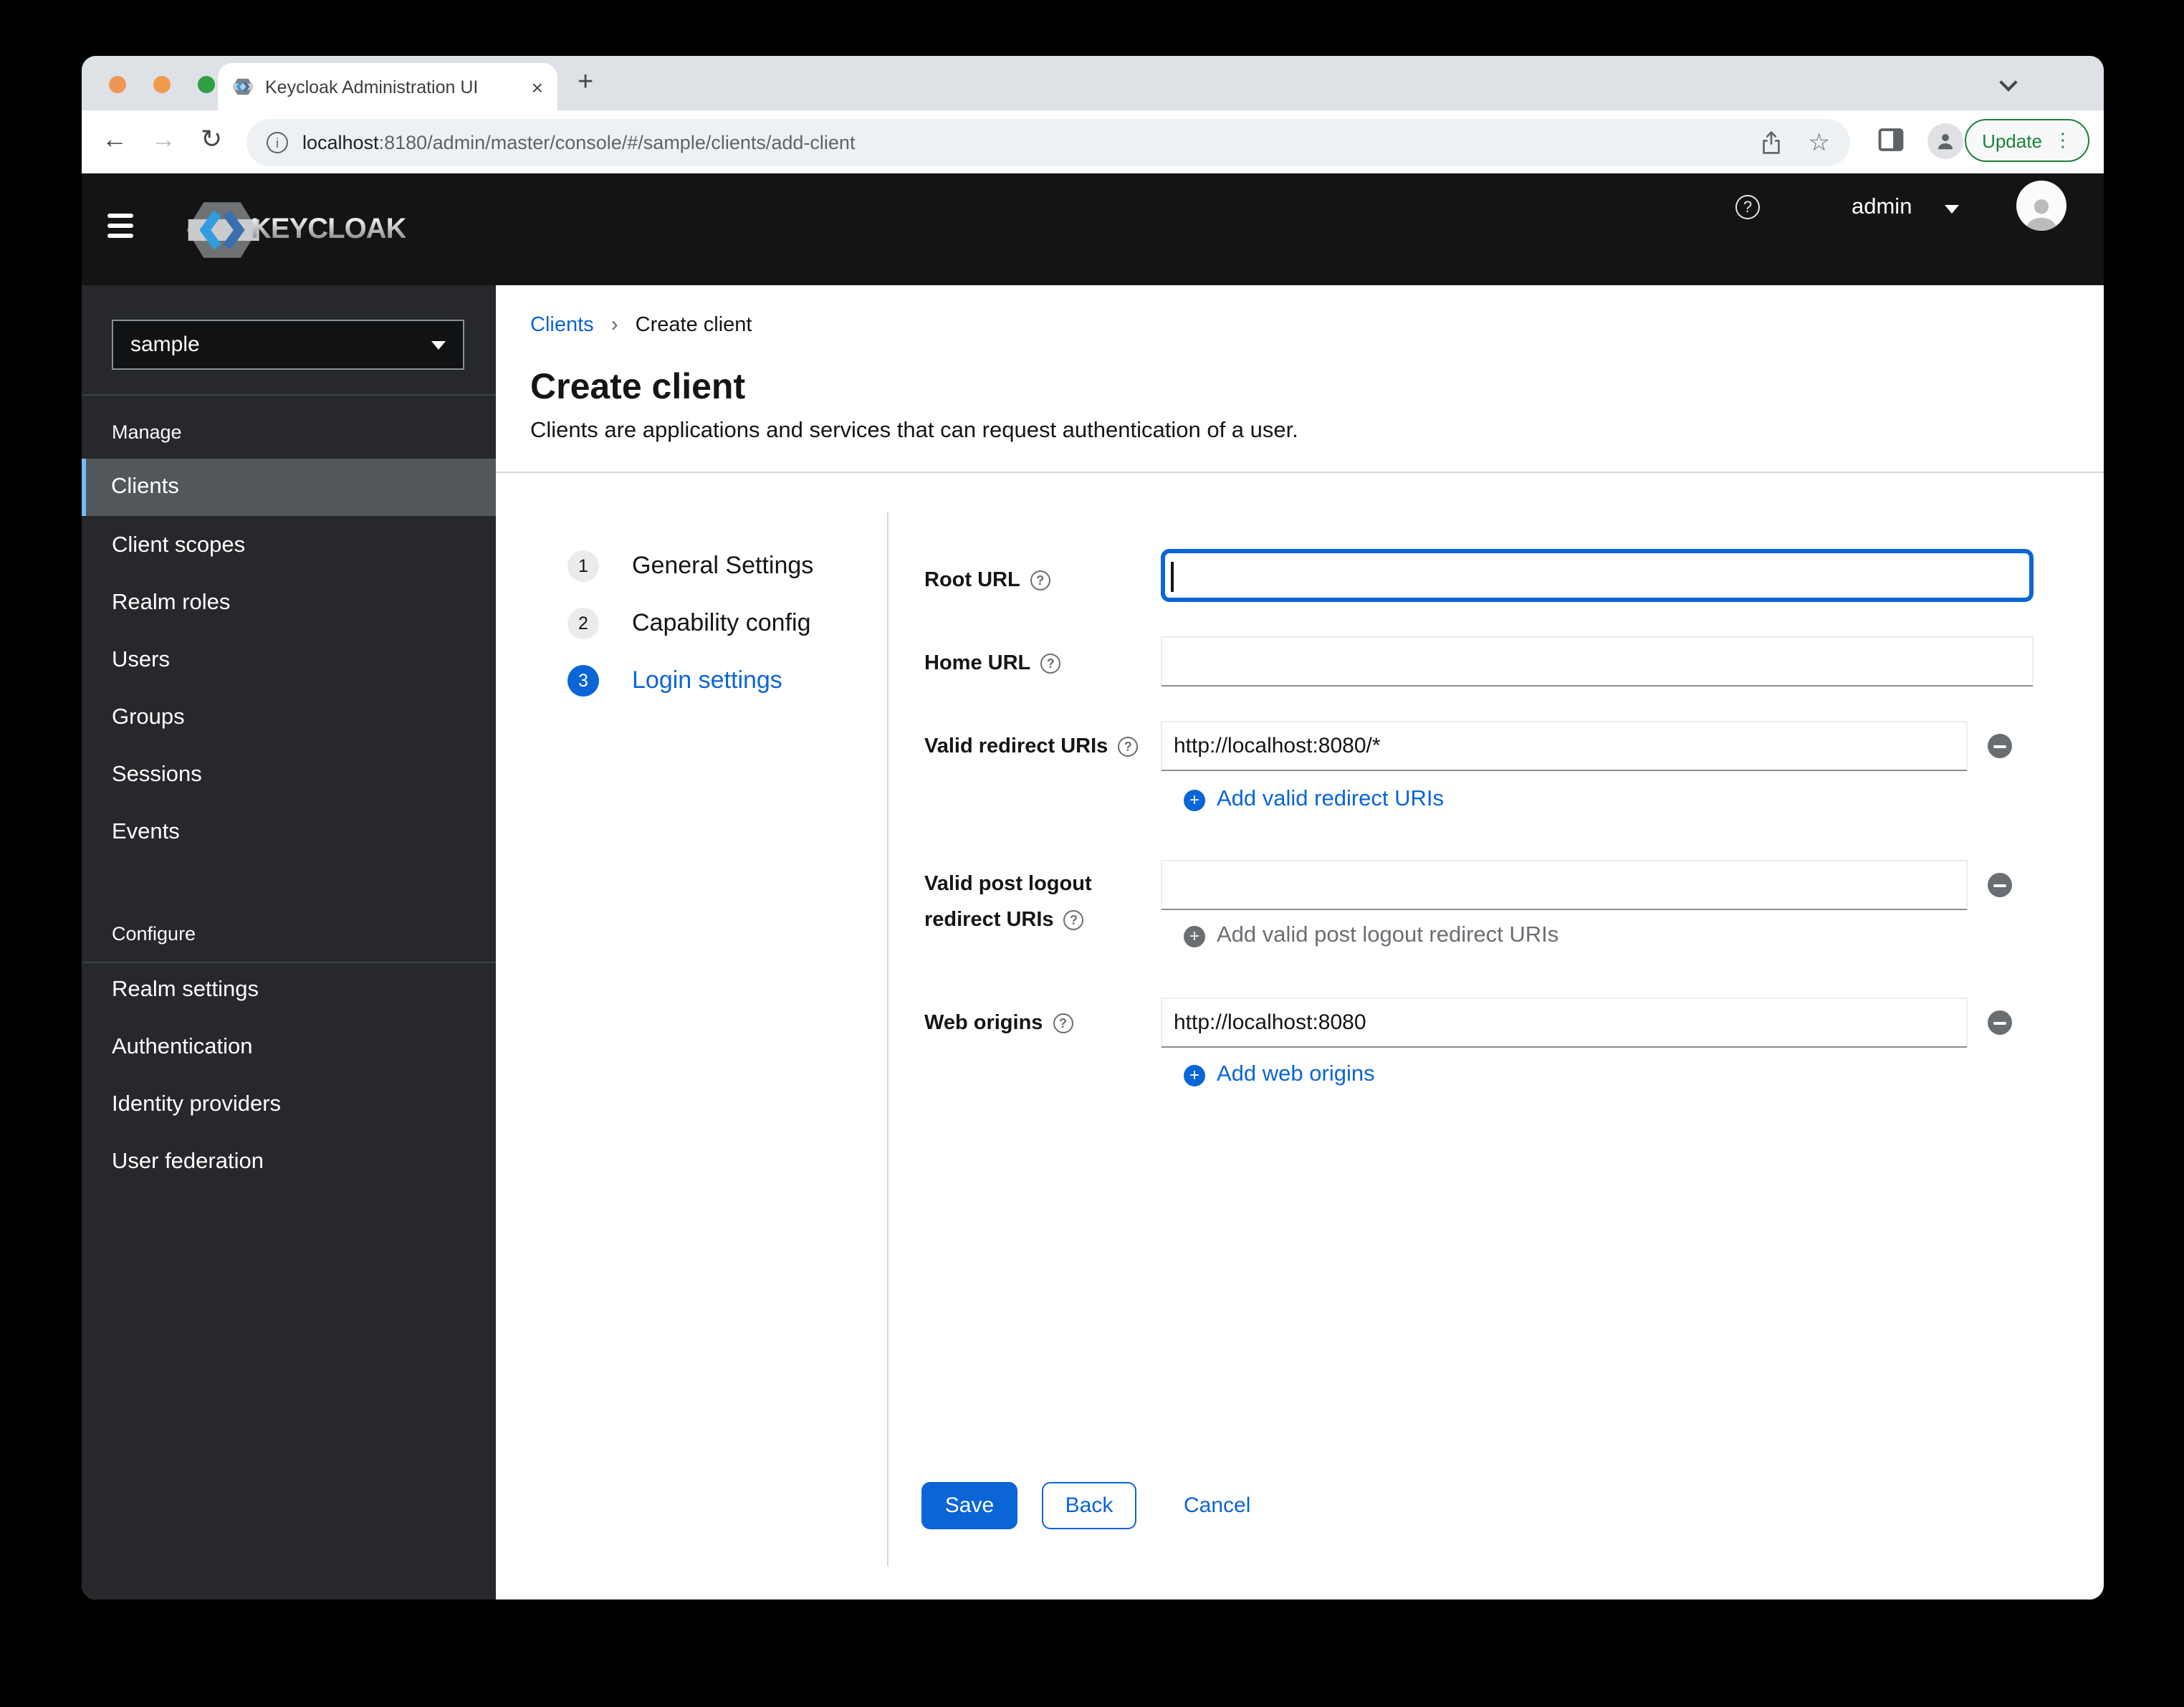 The width and height of the screenshot is (2184, 1707). I want to click on web-origins-help-icon: ?, so click(1063, 1023).